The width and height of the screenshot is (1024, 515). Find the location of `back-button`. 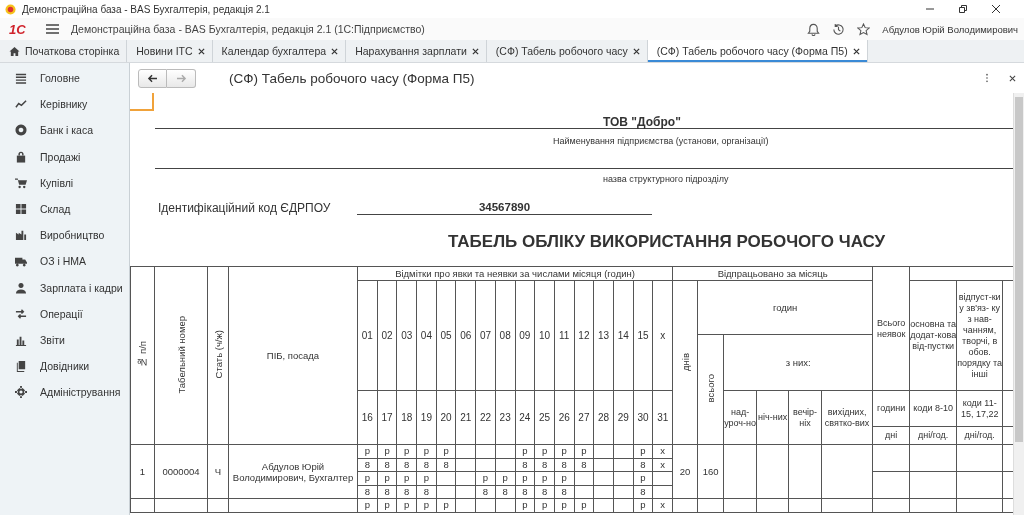

back-button is located at coordinates (152, 78).